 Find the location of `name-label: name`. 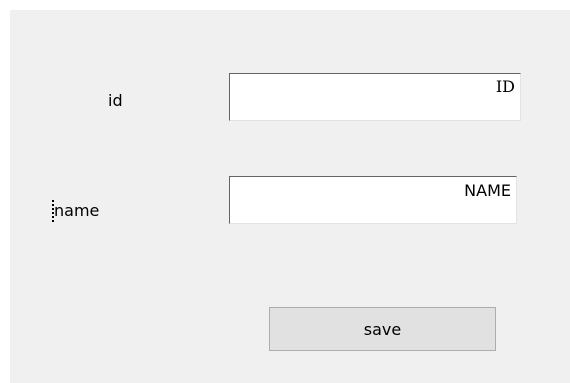

name-label: name is located at coordinates (77, 210).